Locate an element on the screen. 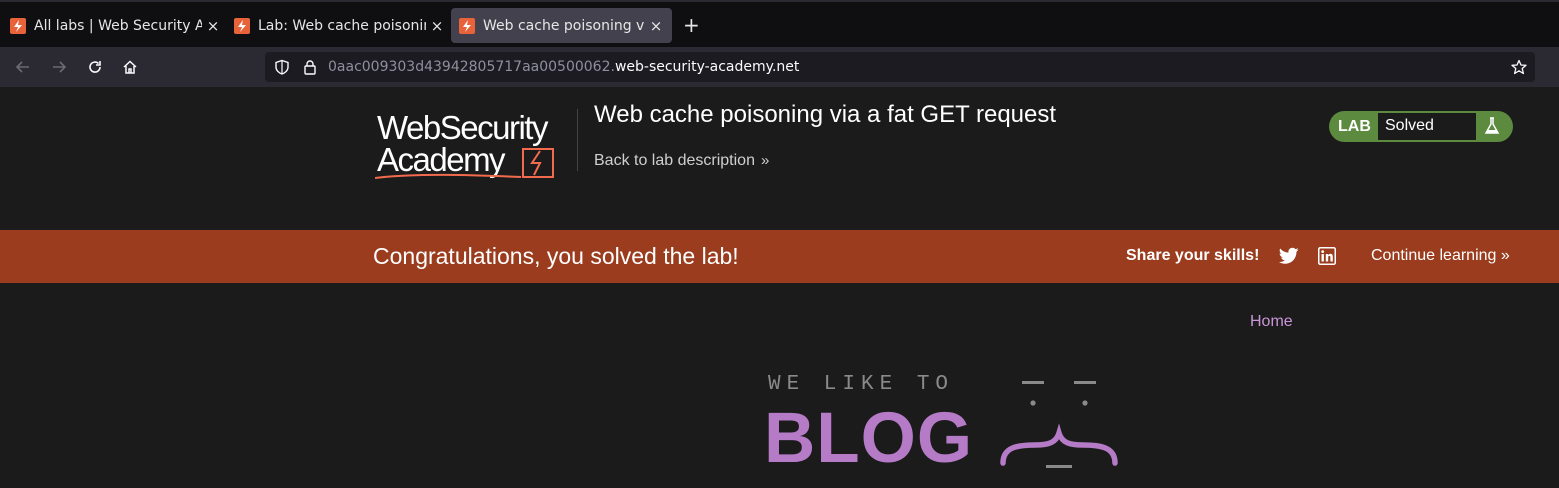 The width and height of the screenshot is (1559, 488). tab-web-cache-poisoning: Web cache poisoning via × is located at coordinates (561, 25).